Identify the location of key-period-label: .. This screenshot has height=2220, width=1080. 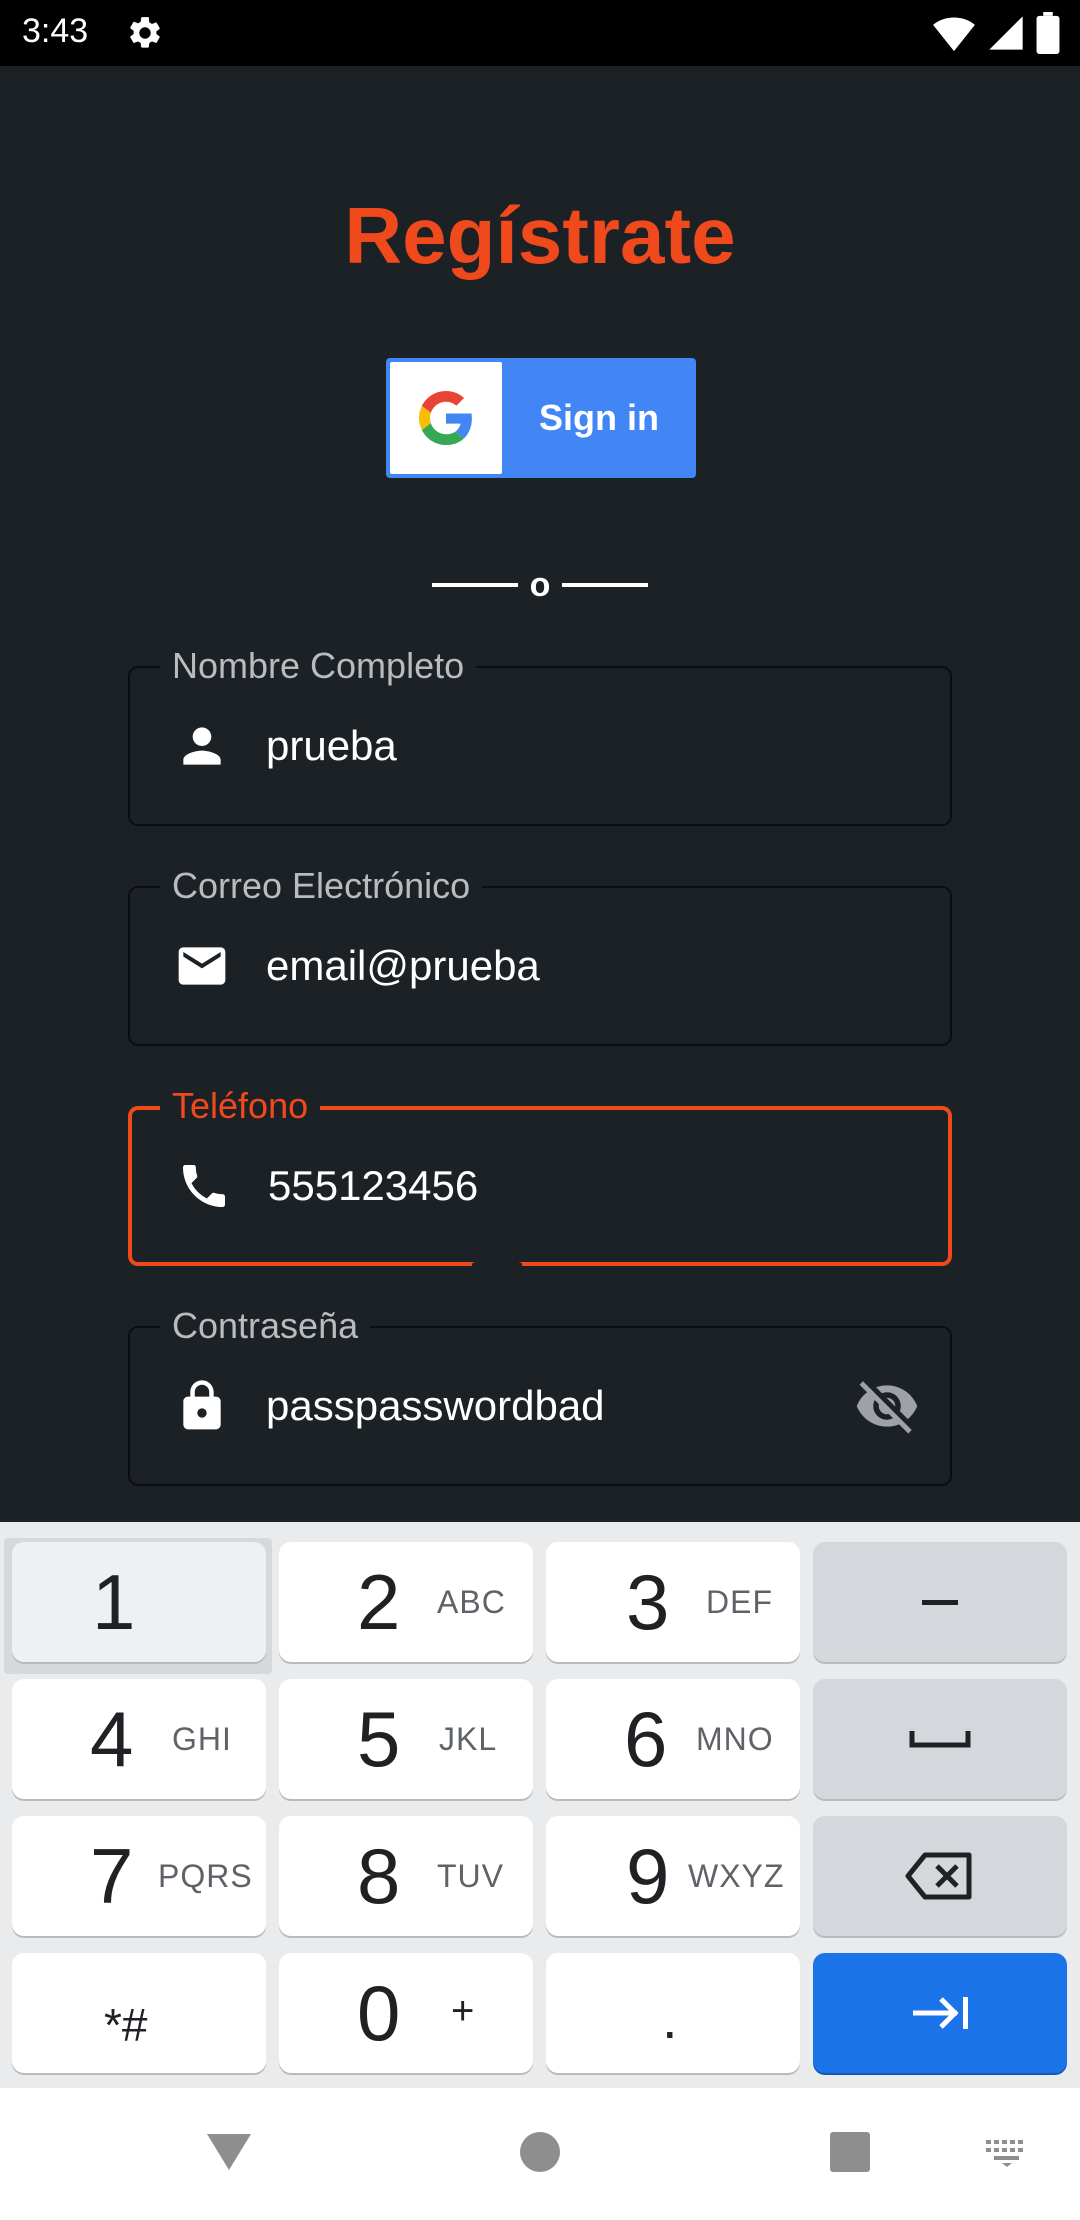
(670, 2018).